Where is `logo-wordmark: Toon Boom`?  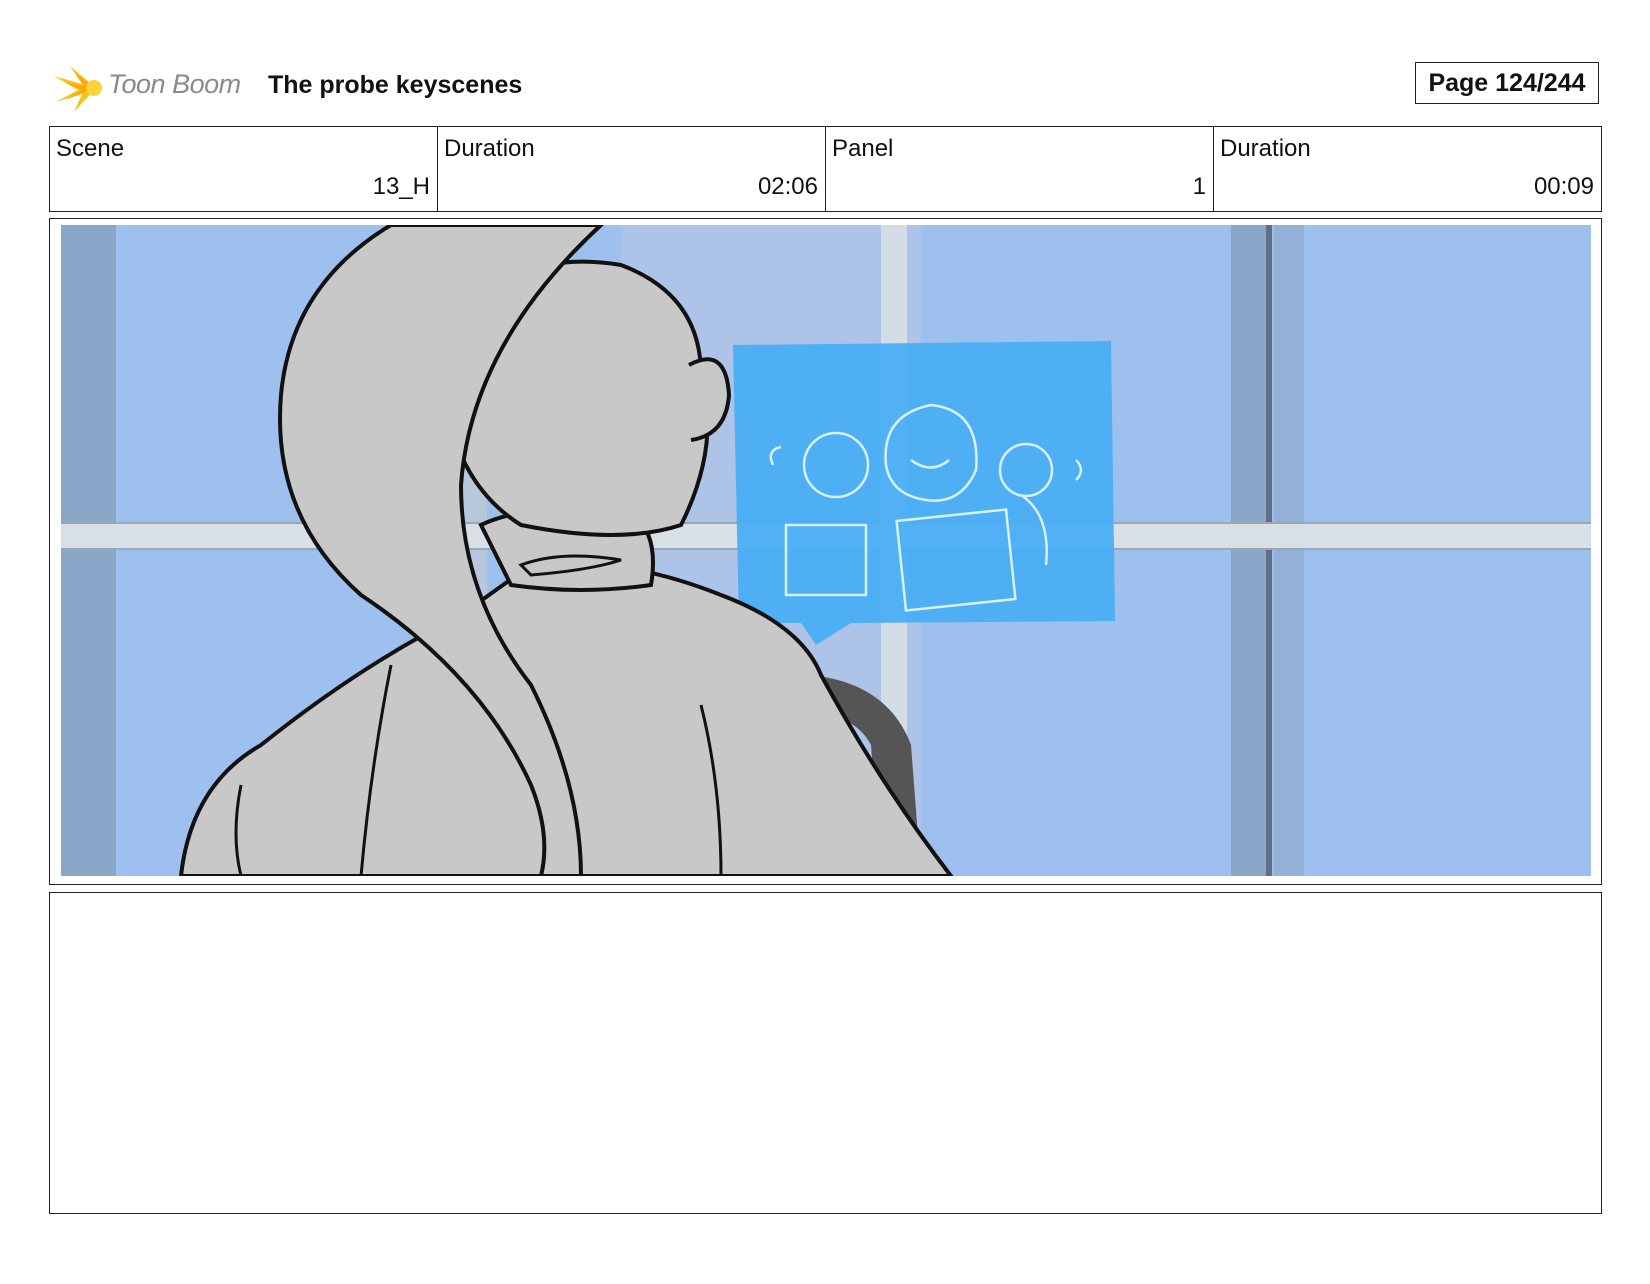 logo-wordmark: Toon Boom is located at coordinates (174, 84).